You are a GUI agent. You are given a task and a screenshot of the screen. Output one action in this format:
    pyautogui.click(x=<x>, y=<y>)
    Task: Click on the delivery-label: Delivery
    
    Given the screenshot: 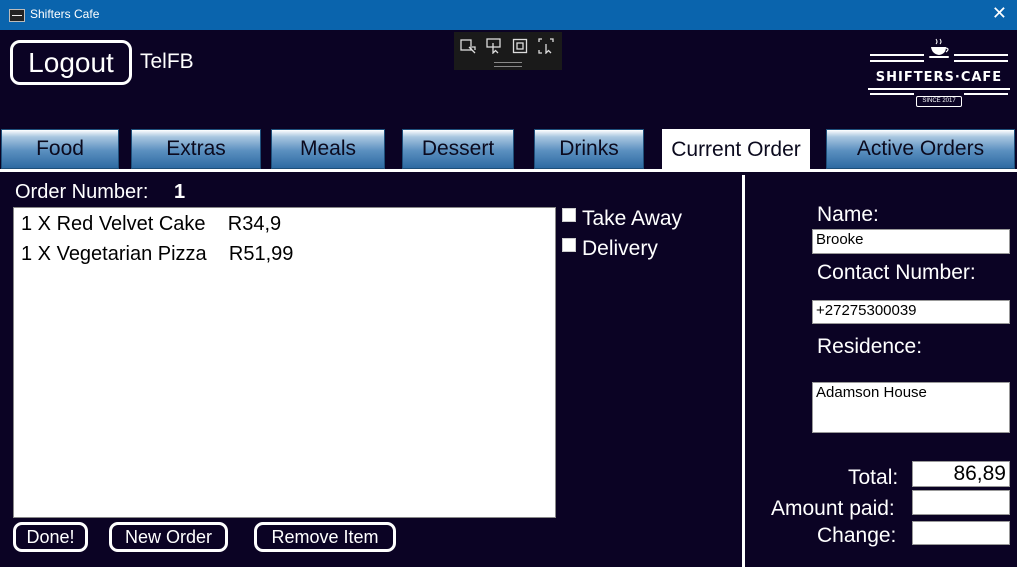 What is the action you would take?
    pyautogui.click(x=620, y=248)
    